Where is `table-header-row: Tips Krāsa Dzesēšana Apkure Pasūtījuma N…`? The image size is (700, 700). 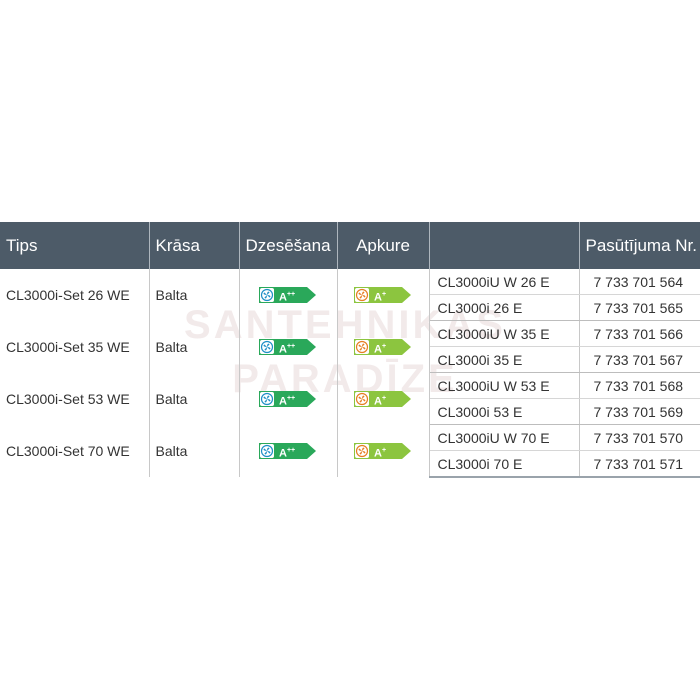
table-header-row: Tips Krāsa Dzesēšana Apkure Pasūtījuma N… is located at coordinates (350, 245).